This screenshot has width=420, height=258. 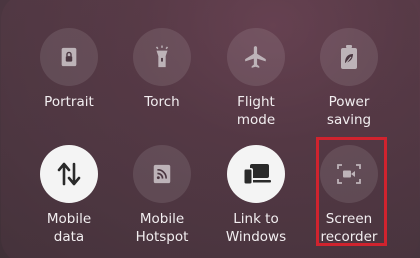 What do you see at coordinates (162, 228) in the screenshot?
I see `tile-mobile-hotspot-label: Mobile Hotspot` at bounding box center [162, 228].